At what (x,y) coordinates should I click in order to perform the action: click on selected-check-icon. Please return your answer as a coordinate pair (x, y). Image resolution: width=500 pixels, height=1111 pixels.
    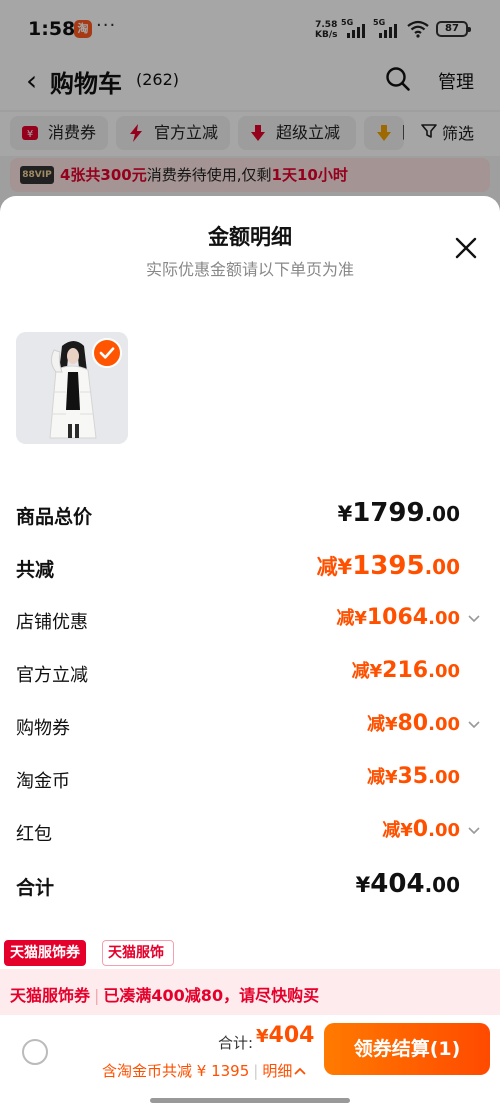
    Looking at the image, I should click on (107, 353).